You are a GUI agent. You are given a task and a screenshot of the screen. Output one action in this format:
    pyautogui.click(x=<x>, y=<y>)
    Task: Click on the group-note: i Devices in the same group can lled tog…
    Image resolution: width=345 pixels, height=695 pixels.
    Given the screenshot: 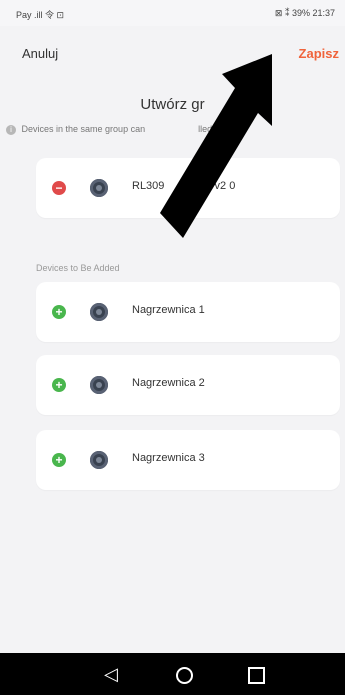 What is the action you would take?
    pyautogui.click(x=175, y=129)
    